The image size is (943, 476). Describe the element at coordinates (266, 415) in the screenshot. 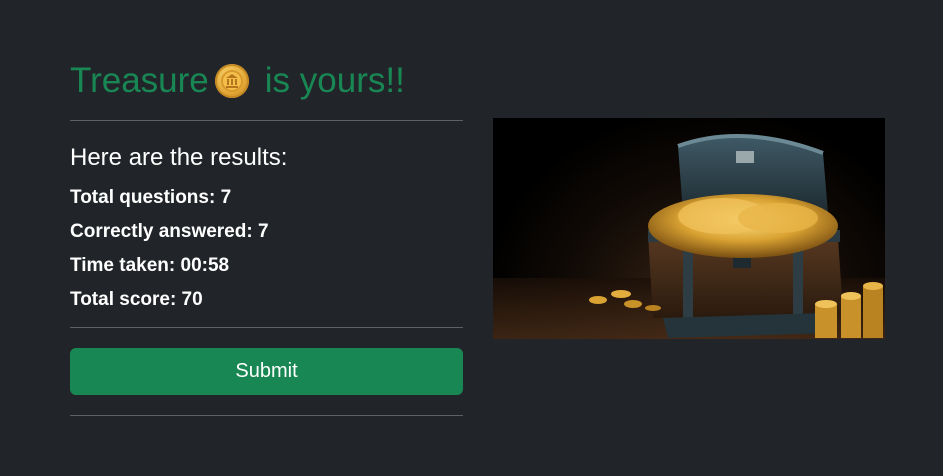

I see `divider-bottom` at that location.